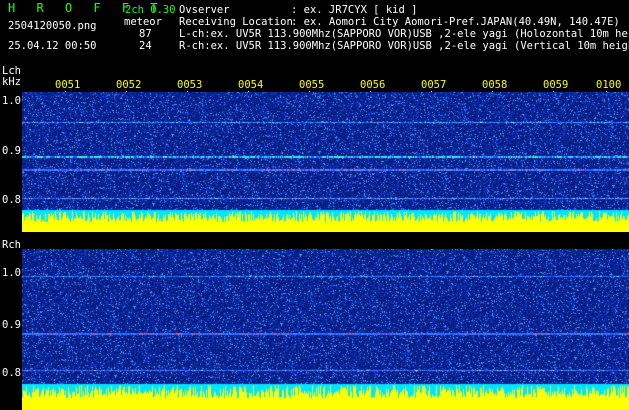 The image size is (629, 410). Describe the element at coordinates (11, 200) in the screenshot. I see `lch-freq-label: 0.8` at that location.